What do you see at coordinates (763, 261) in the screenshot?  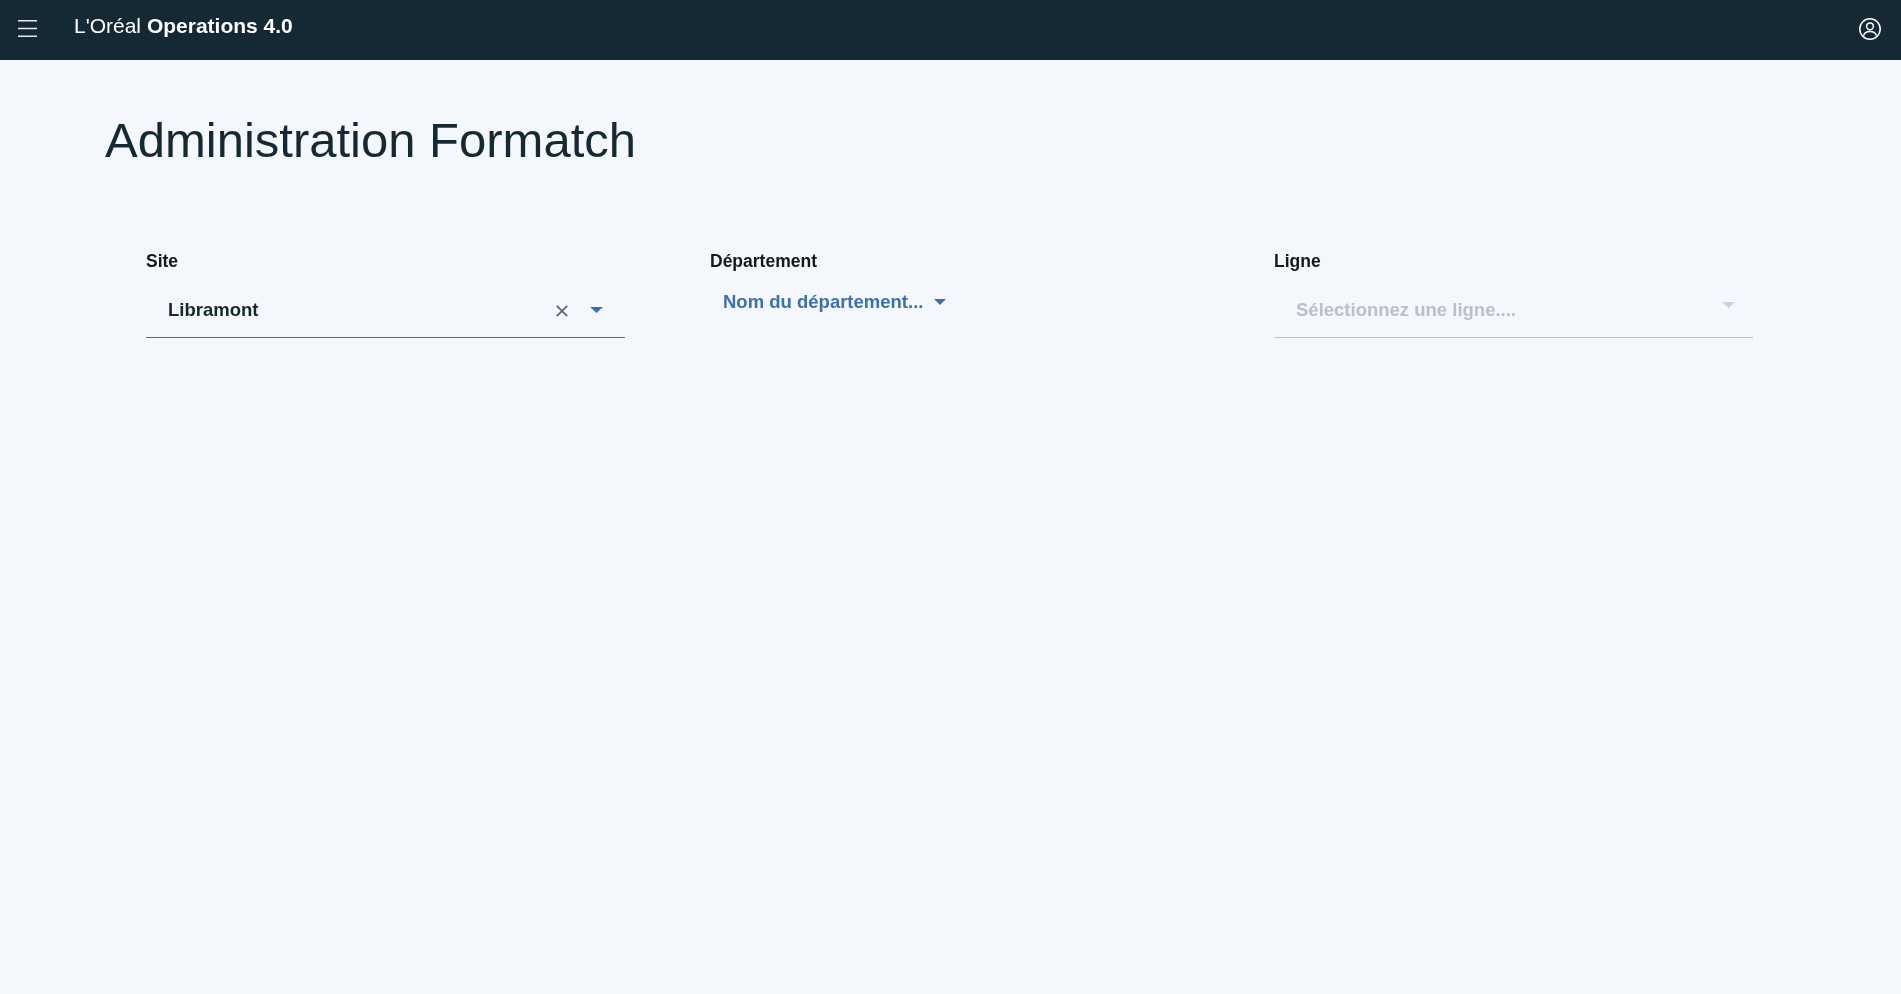 I see `field-label: Département` at bounding box center [763, 261].